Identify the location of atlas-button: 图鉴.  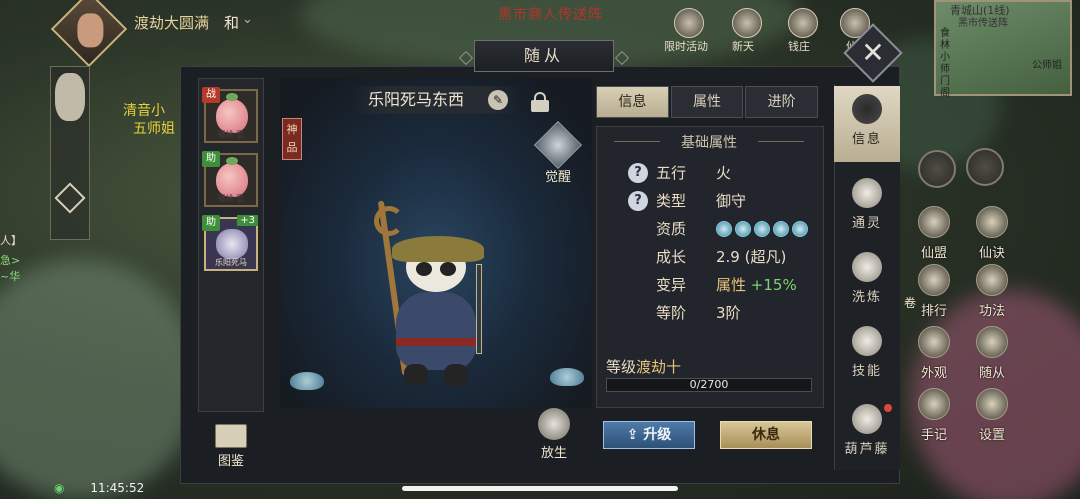
(231, 446).